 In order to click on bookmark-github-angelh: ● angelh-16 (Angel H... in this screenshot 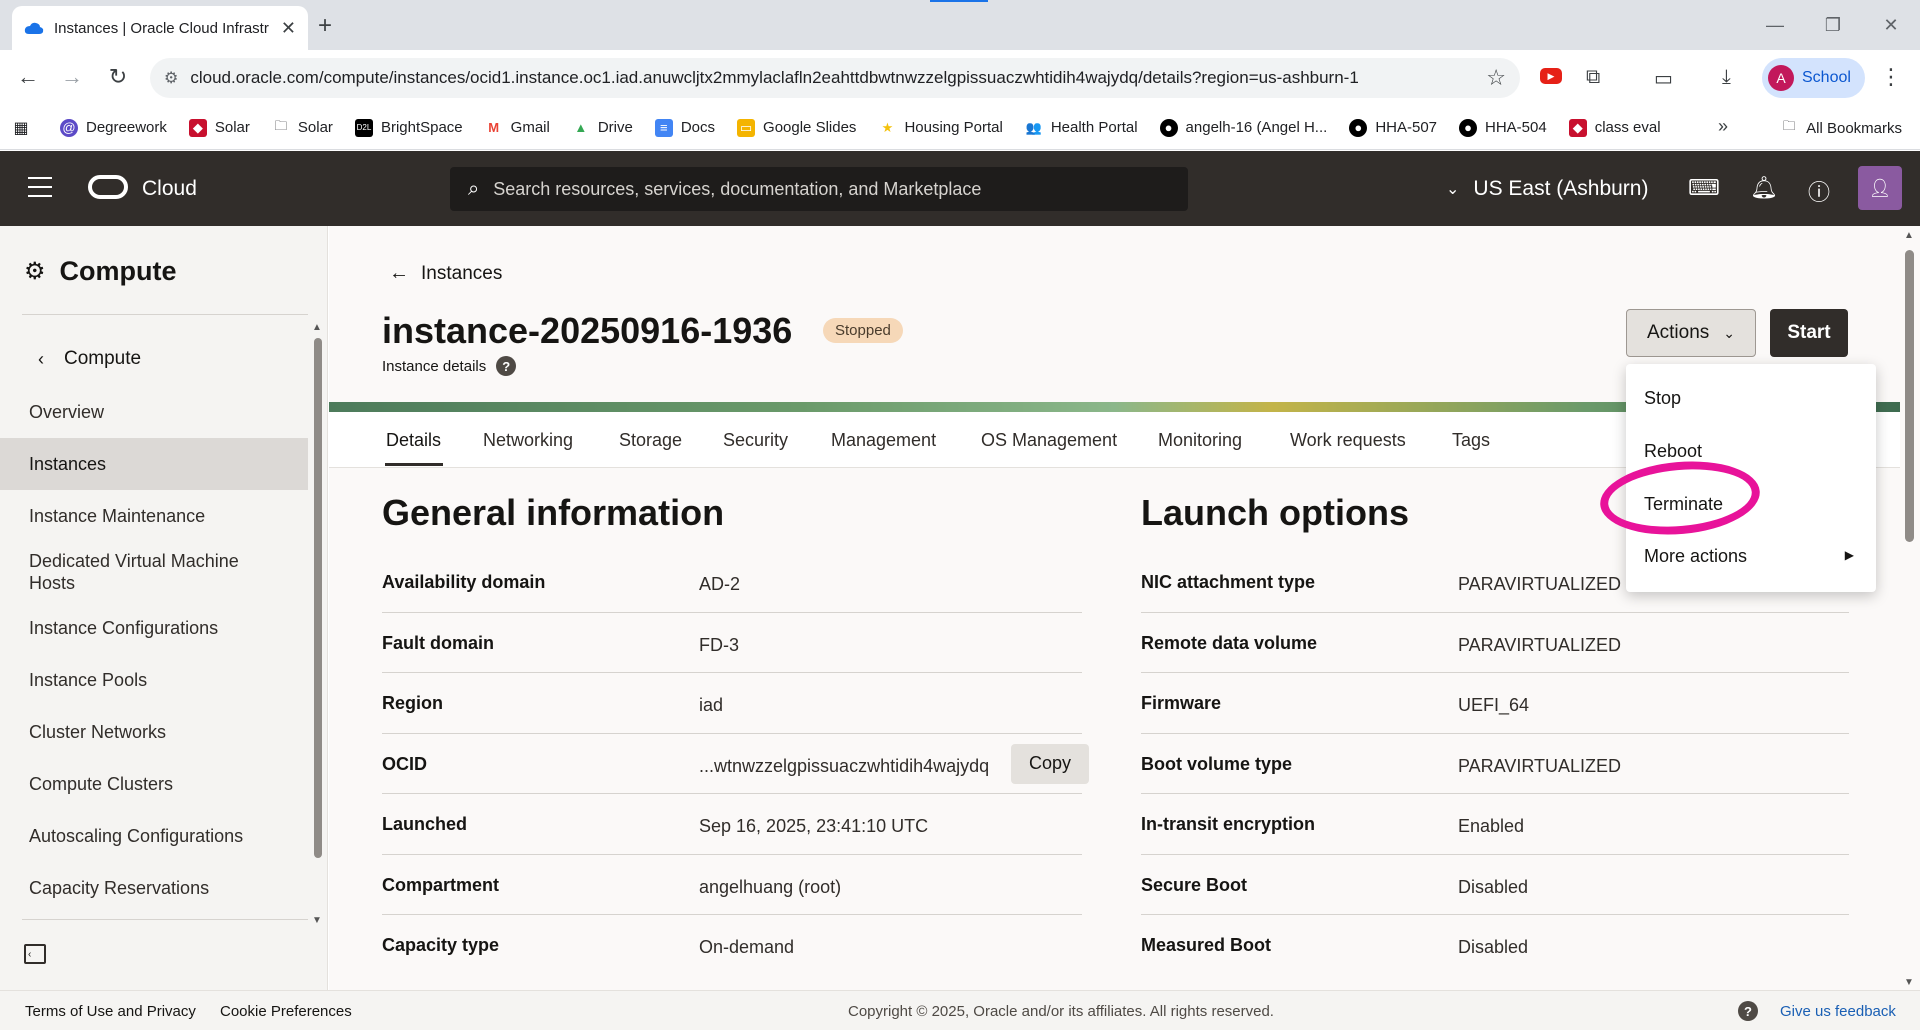, I will do `click(1243, 127)`.